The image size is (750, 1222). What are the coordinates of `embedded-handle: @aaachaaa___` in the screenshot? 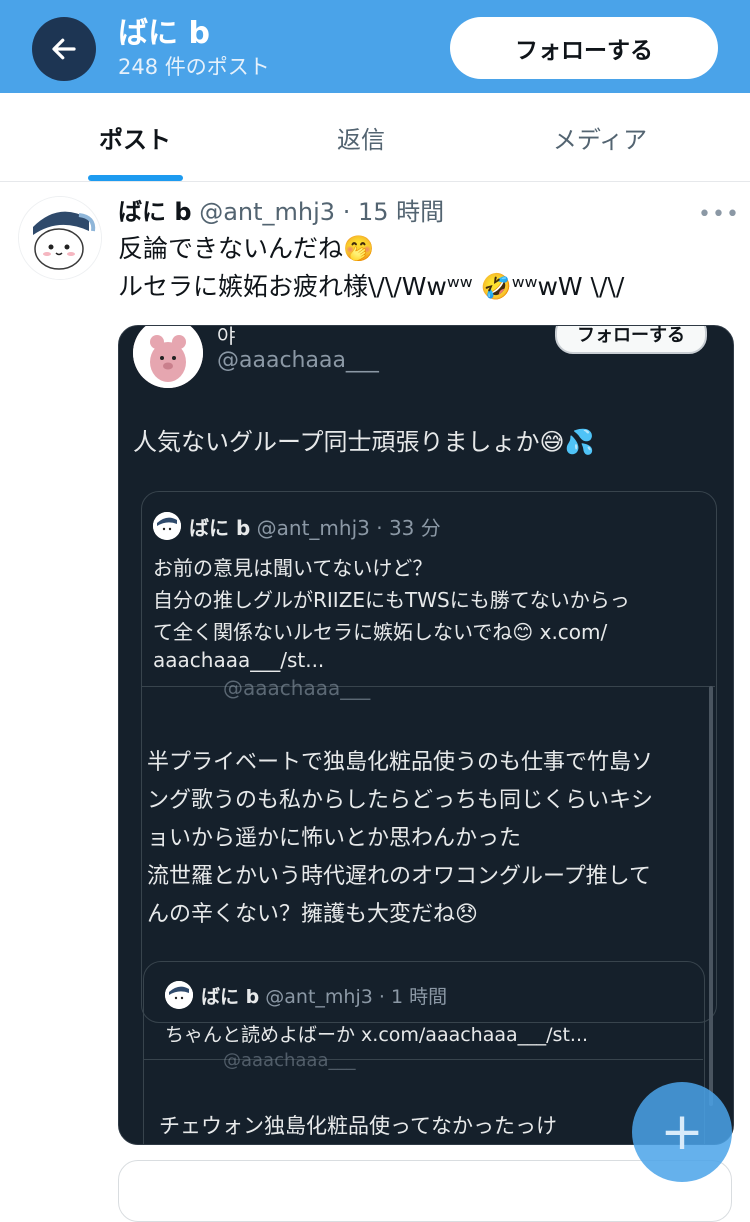 It's located at (298, 360).